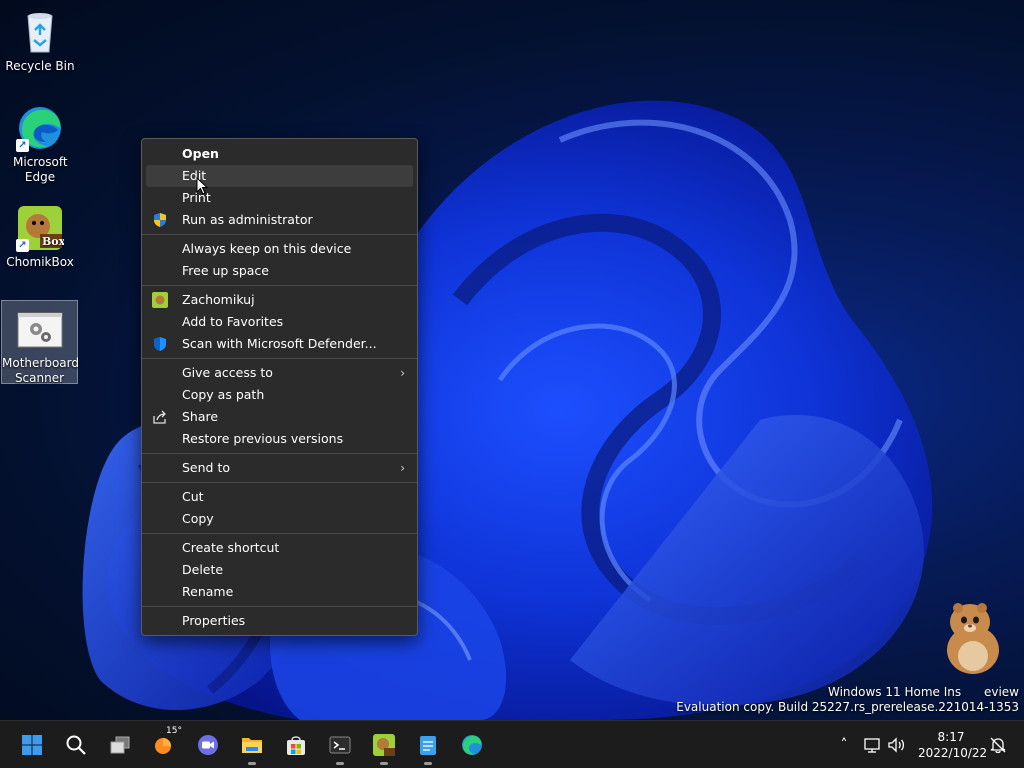  I want to click on desktop-icon-label: Recycle Bin, so click(40, 66).